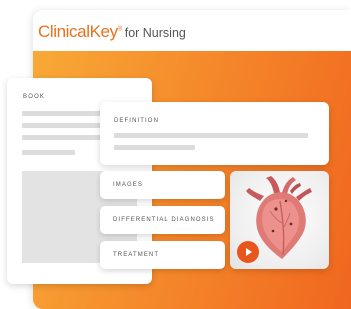  I want to click on clinicalkey-logo: ClinicalKey® for Nursing, so click(112, 32).